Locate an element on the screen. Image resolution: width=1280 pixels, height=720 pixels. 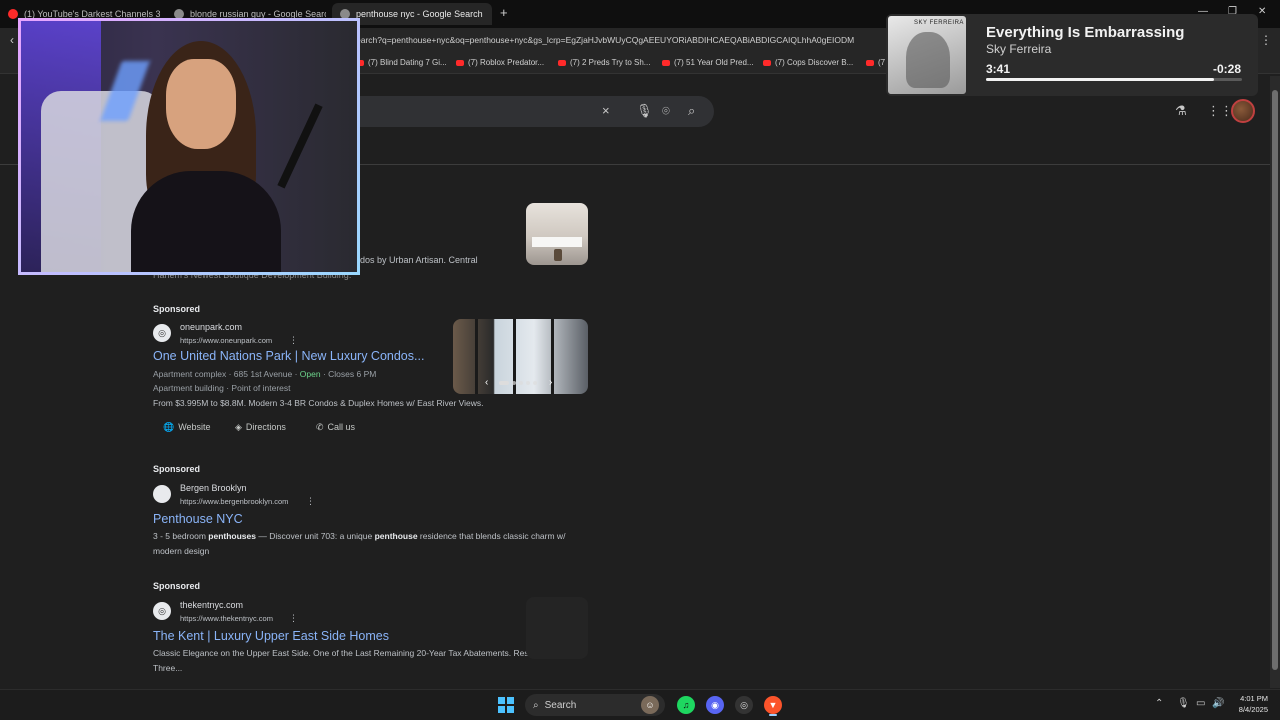
account-avatar is located at coordinates (1243, 111).